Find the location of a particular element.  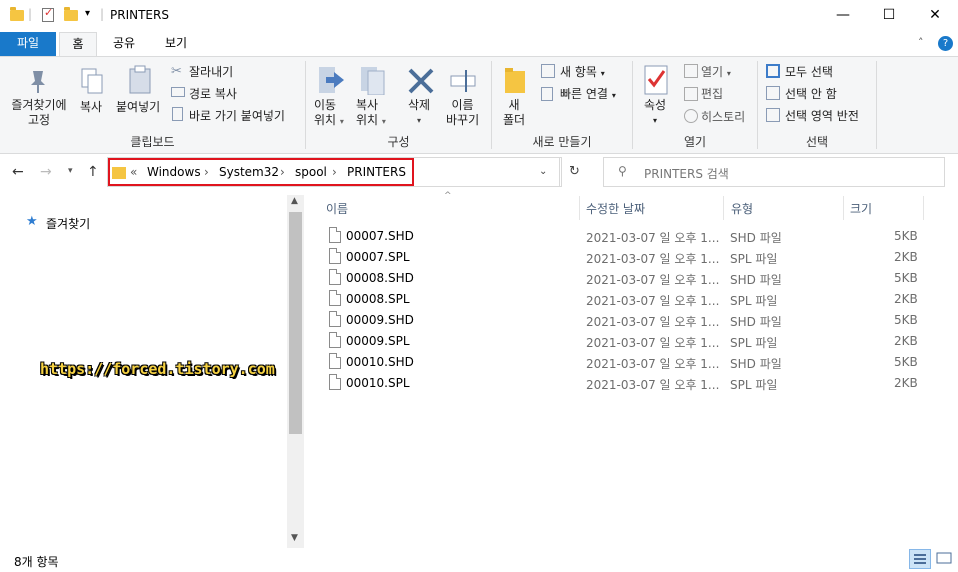

column-type: 유형 is located at coordinates (742, 208).